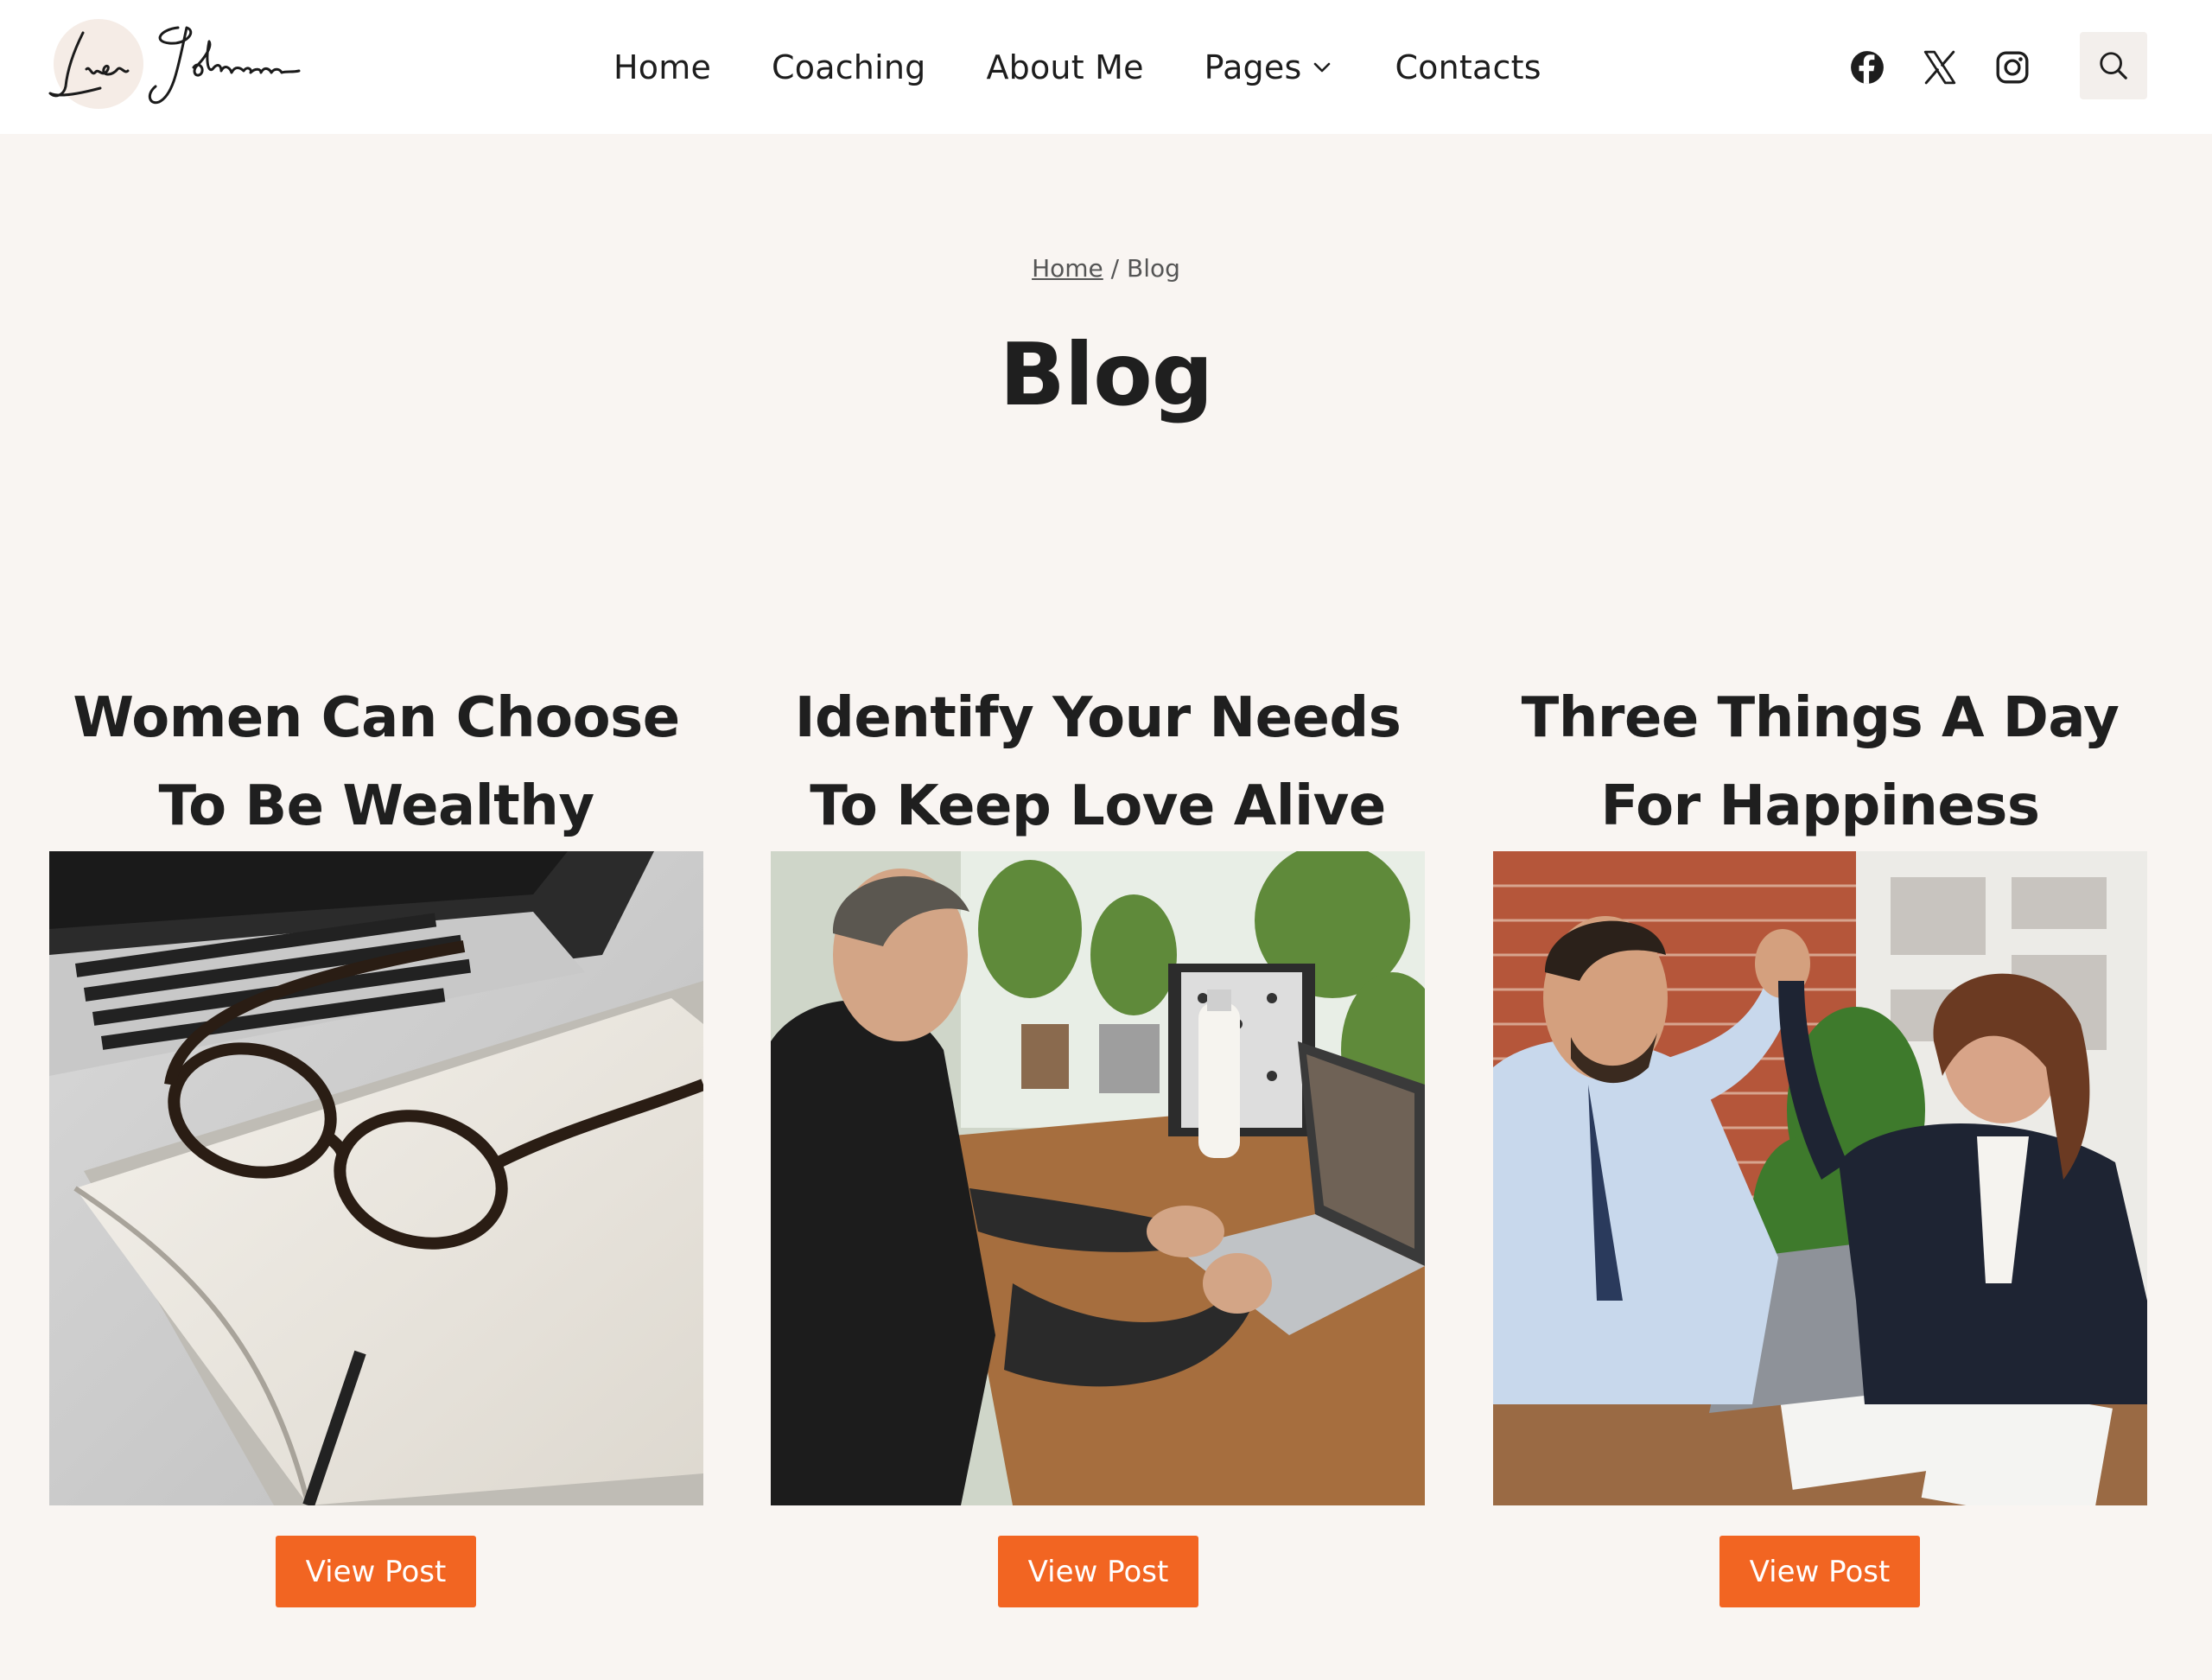  I want to click on nav-item-pages: Pages, so click(1270, 67).